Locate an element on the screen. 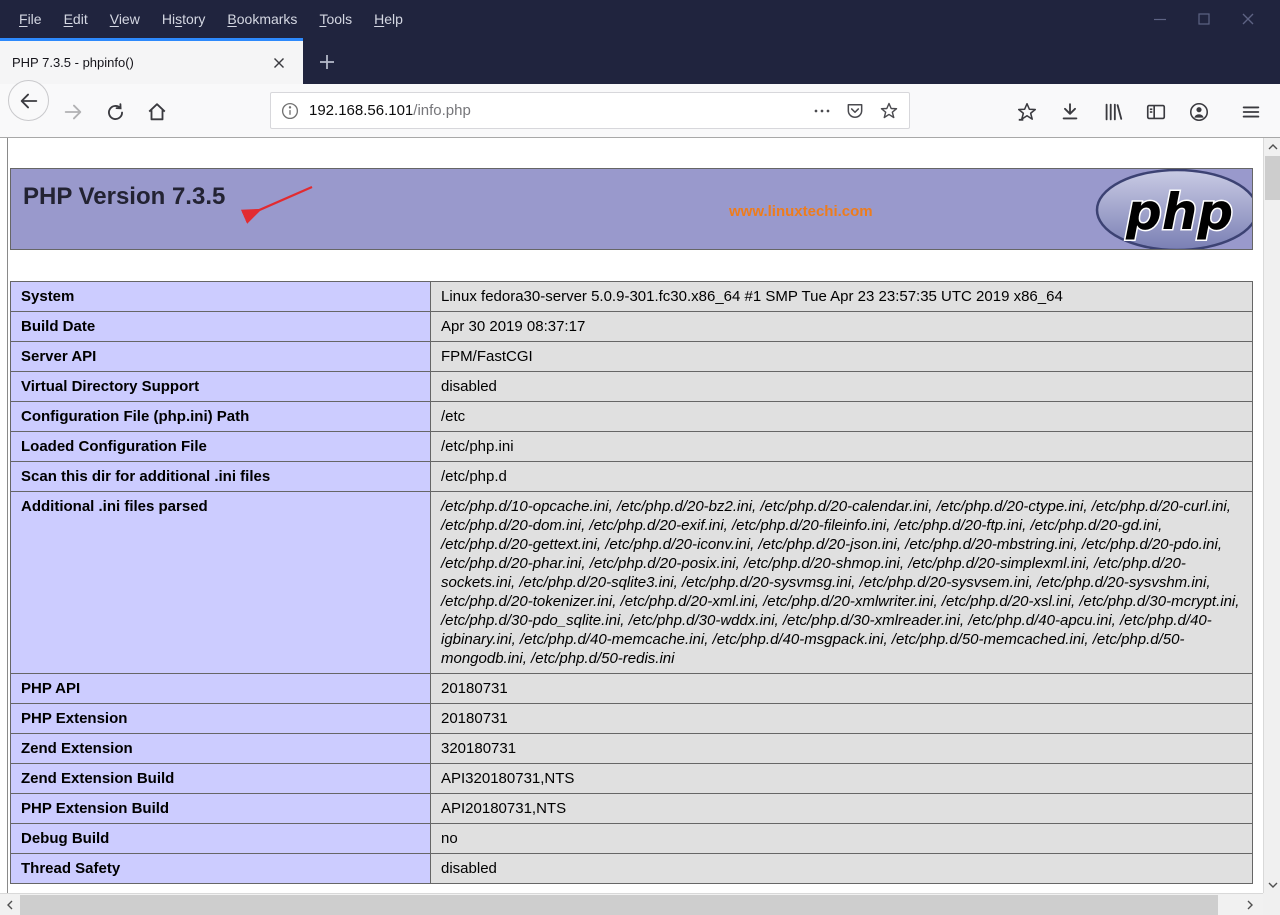  info-label-cell: Loaded Configuration File is located at coordinates (220, 446).